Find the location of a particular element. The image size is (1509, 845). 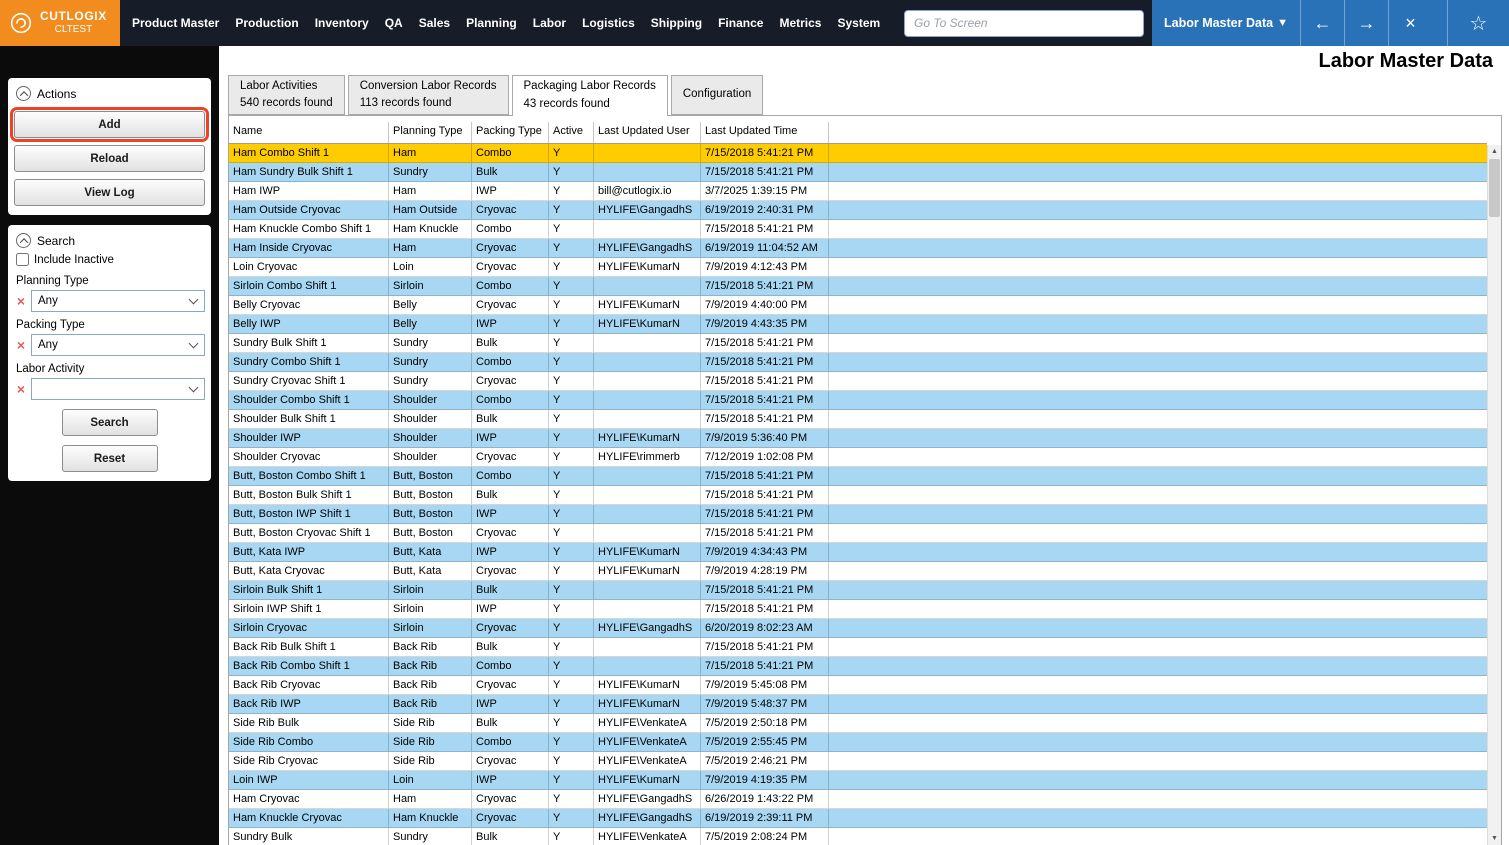

menu-item-metrics: Metrics is located at coordinates (800, 23).